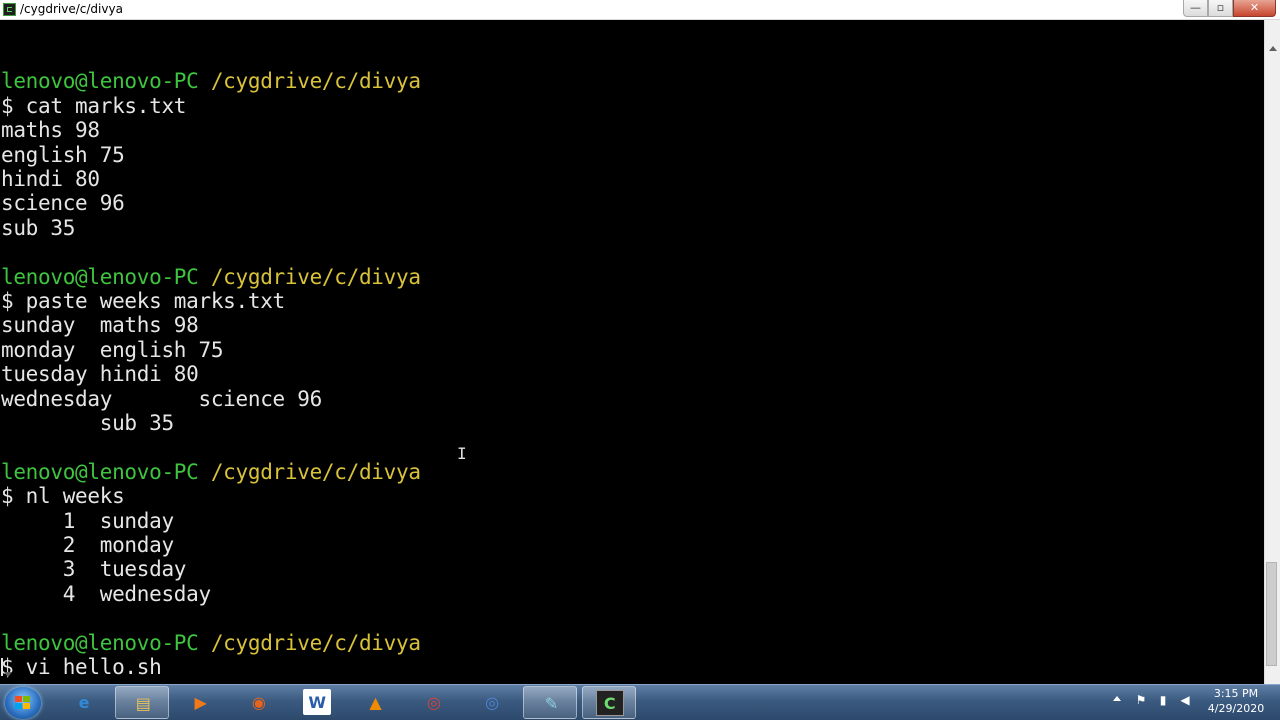 This screenshot has height=720, width=1280. I want to click on maximize-button: ▫, so click(1220, 8).